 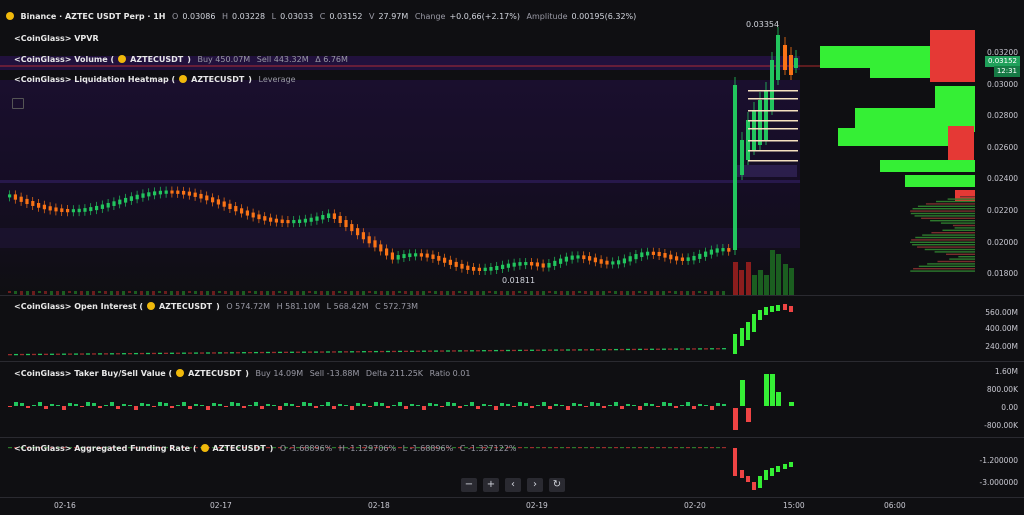 I want to click on high-value: 0.03228, so click(x=249, y=16).